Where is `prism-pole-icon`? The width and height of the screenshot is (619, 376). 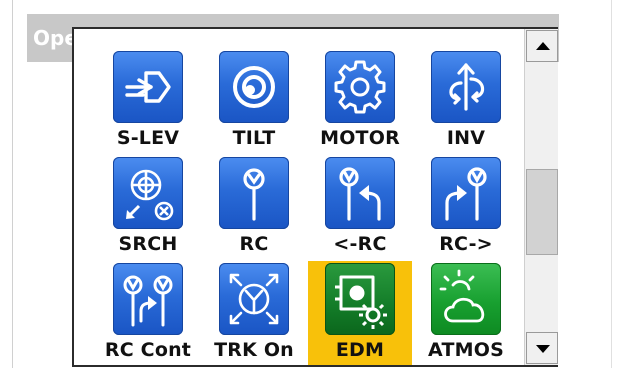 prism-pole-icon is located at coordinates (254, 193).